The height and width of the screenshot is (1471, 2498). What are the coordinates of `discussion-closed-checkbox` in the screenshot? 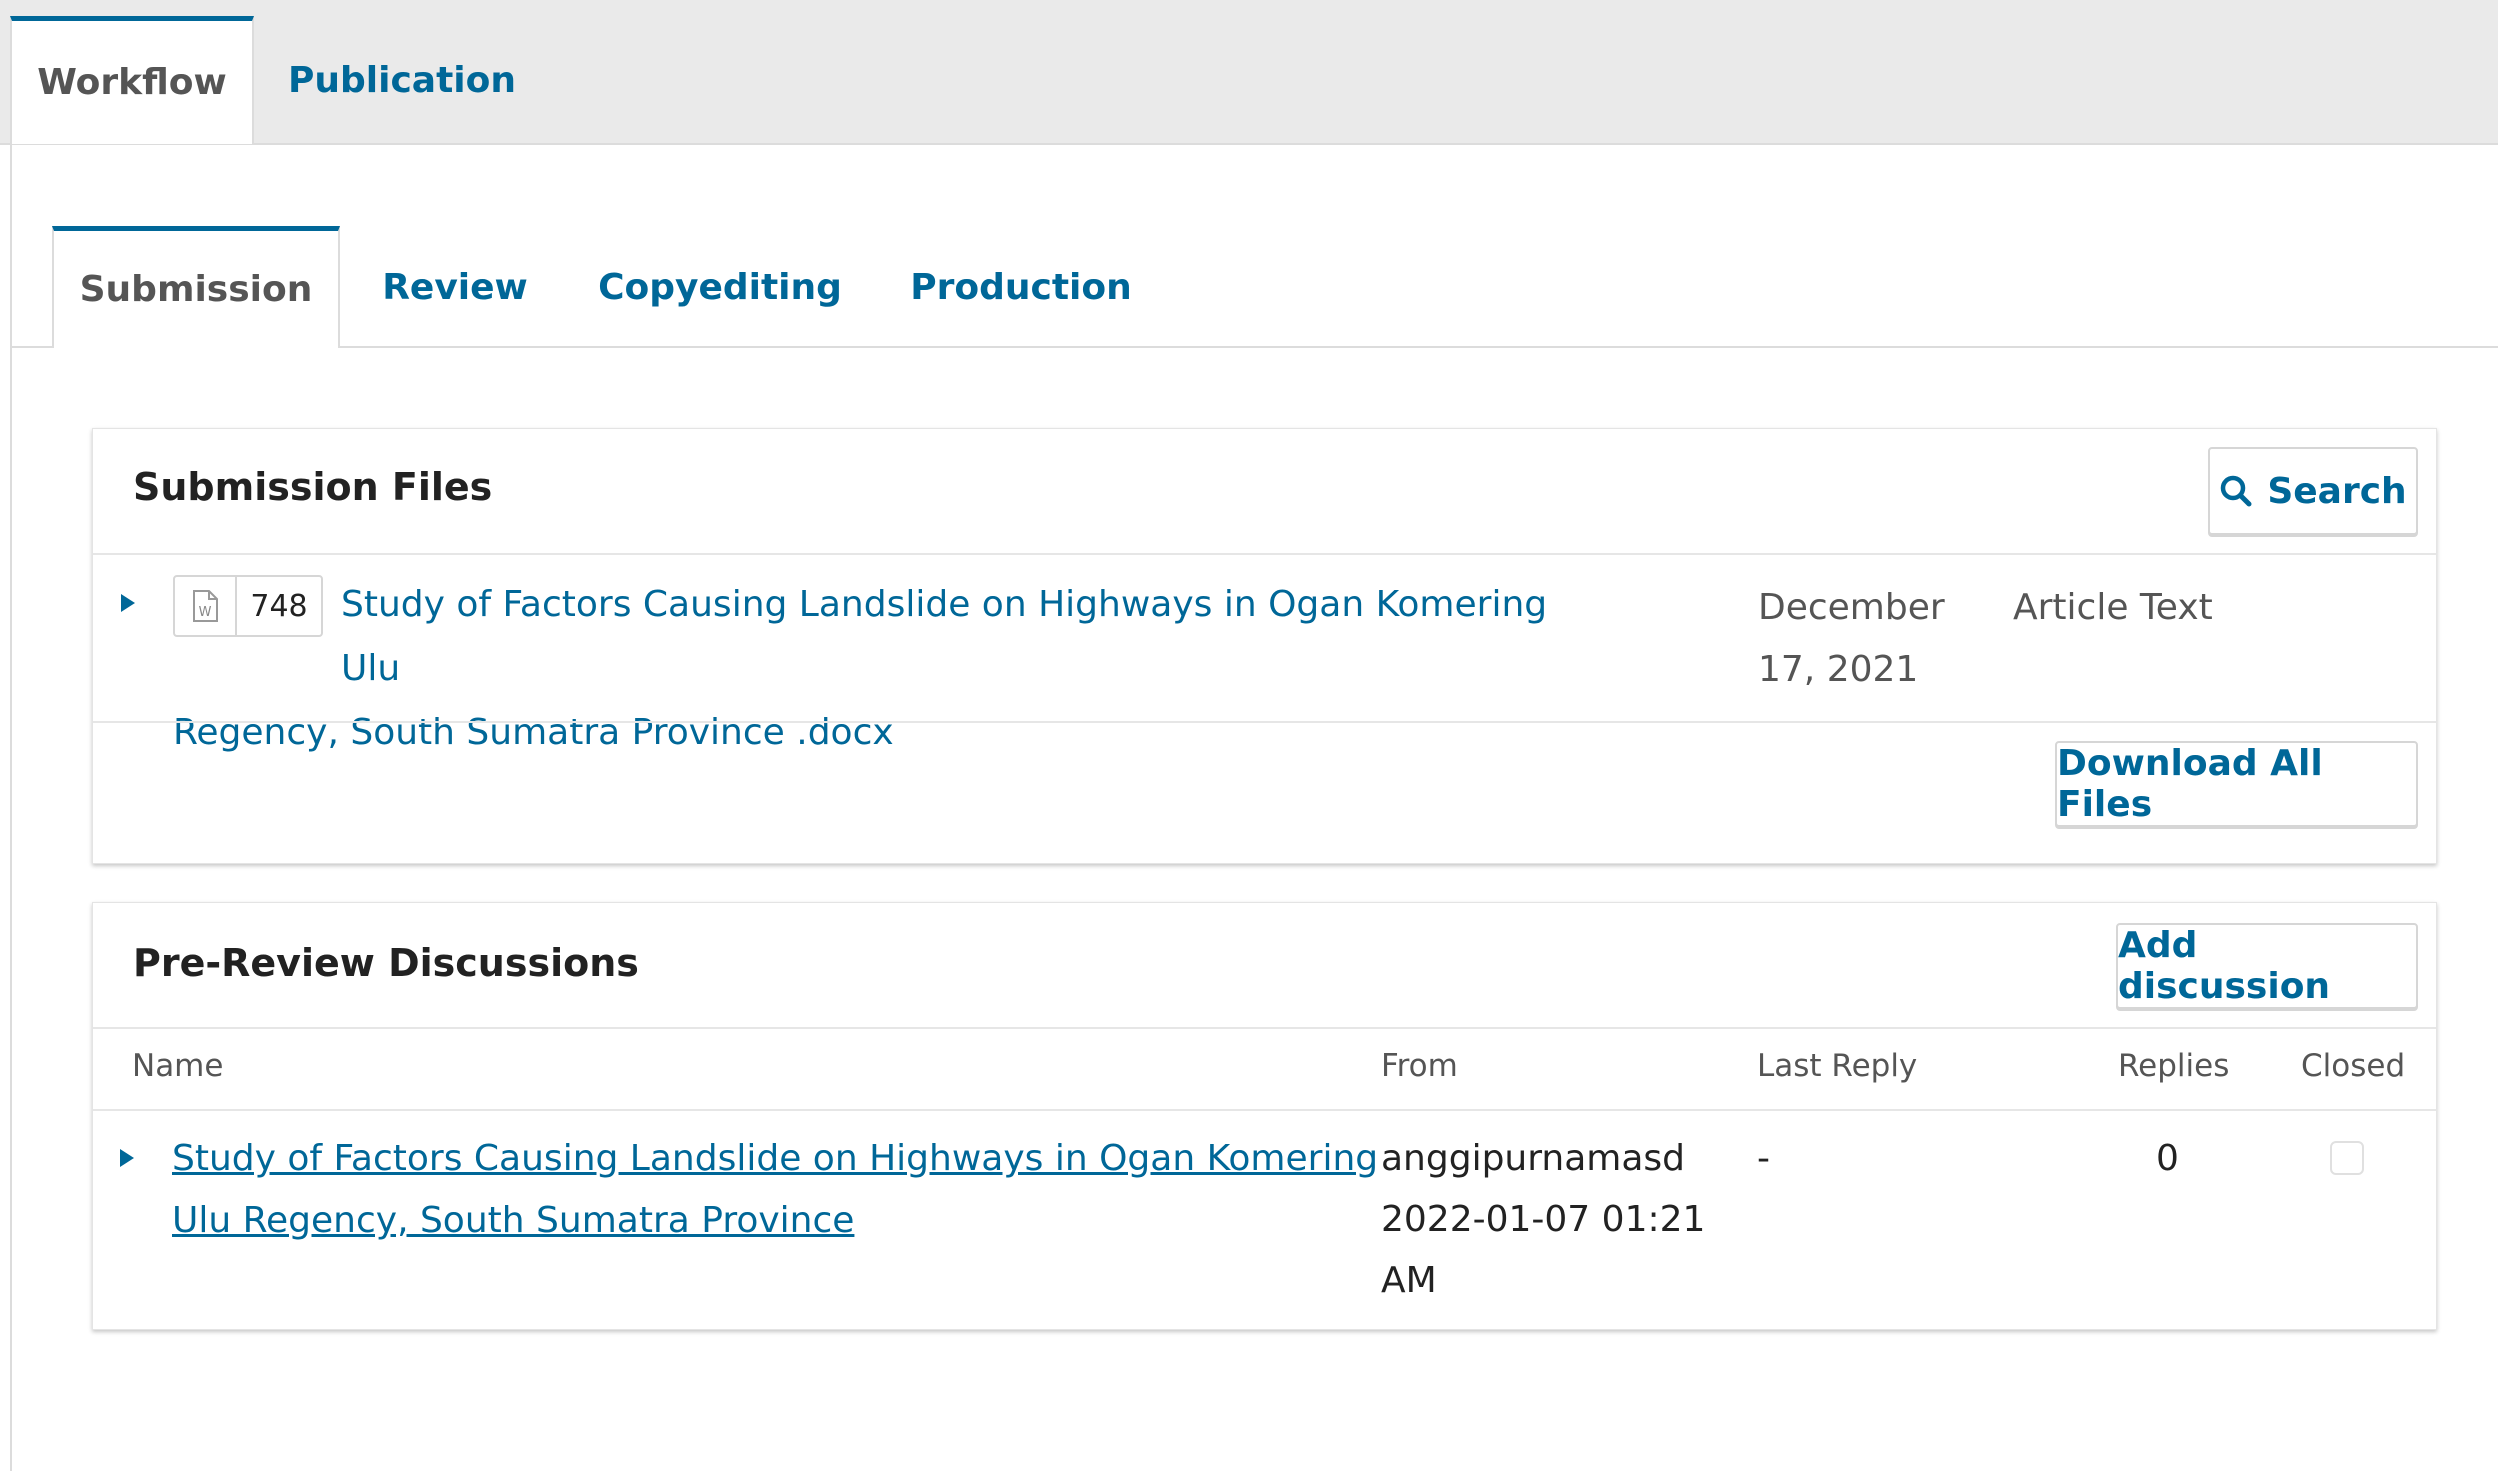 It's located at (2347, 1158).